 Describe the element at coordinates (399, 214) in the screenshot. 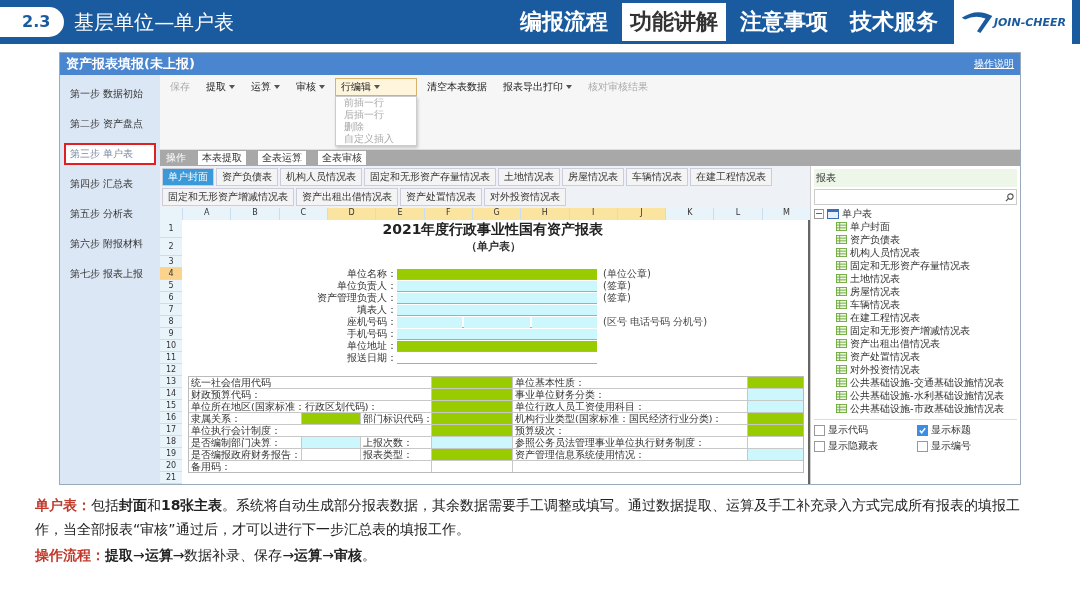

I see `column-header: E` at that location.